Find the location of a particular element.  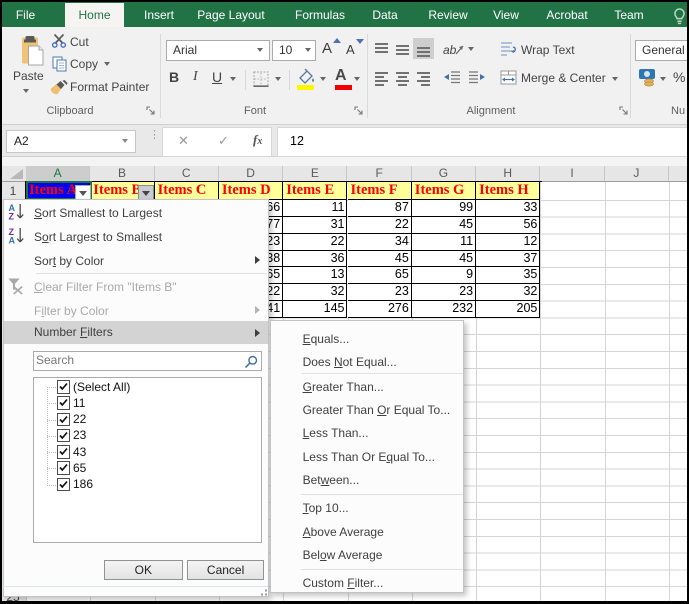

svg-text: Z is located at coordinates (12, 216).